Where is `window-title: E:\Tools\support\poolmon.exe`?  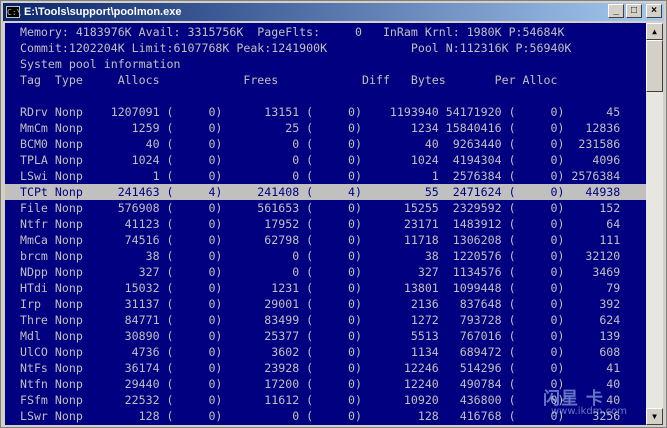 window-title: E:\Tools\support\poolmon.exe is located at coordinates (103, 12).